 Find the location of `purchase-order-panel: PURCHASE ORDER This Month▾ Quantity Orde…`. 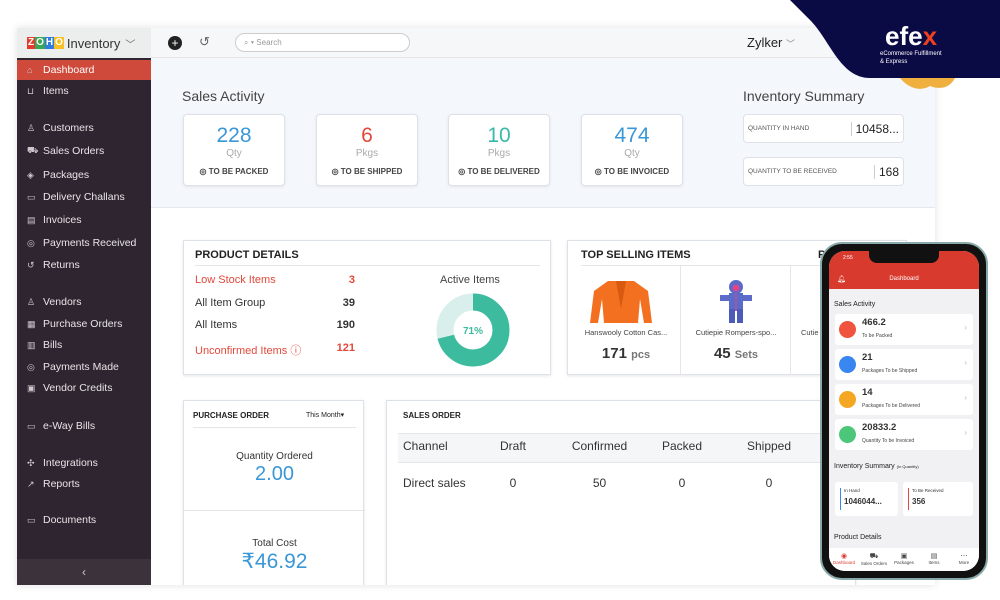

purchase-order-panel: PURCHASE ORDER This Month▾ Quantity Orde… is located at coordinates (274, 492).